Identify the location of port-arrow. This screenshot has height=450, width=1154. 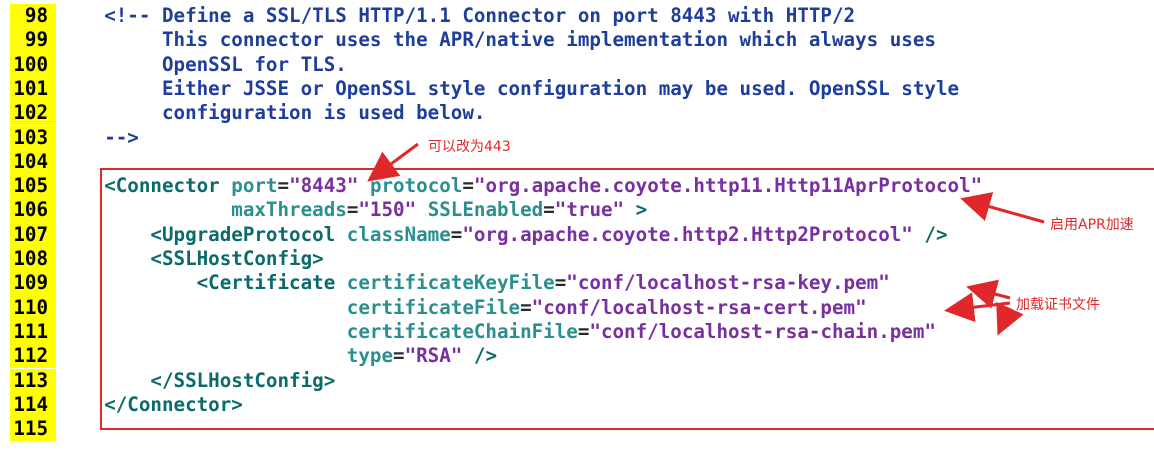
(393, 162).